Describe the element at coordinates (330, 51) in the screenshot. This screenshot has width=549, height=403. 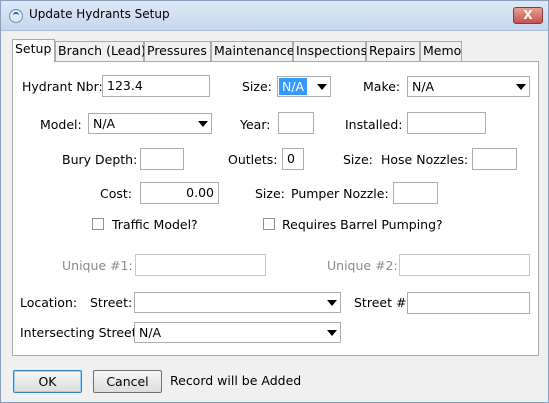
I see `tab-inspections: Inspections` at that location.